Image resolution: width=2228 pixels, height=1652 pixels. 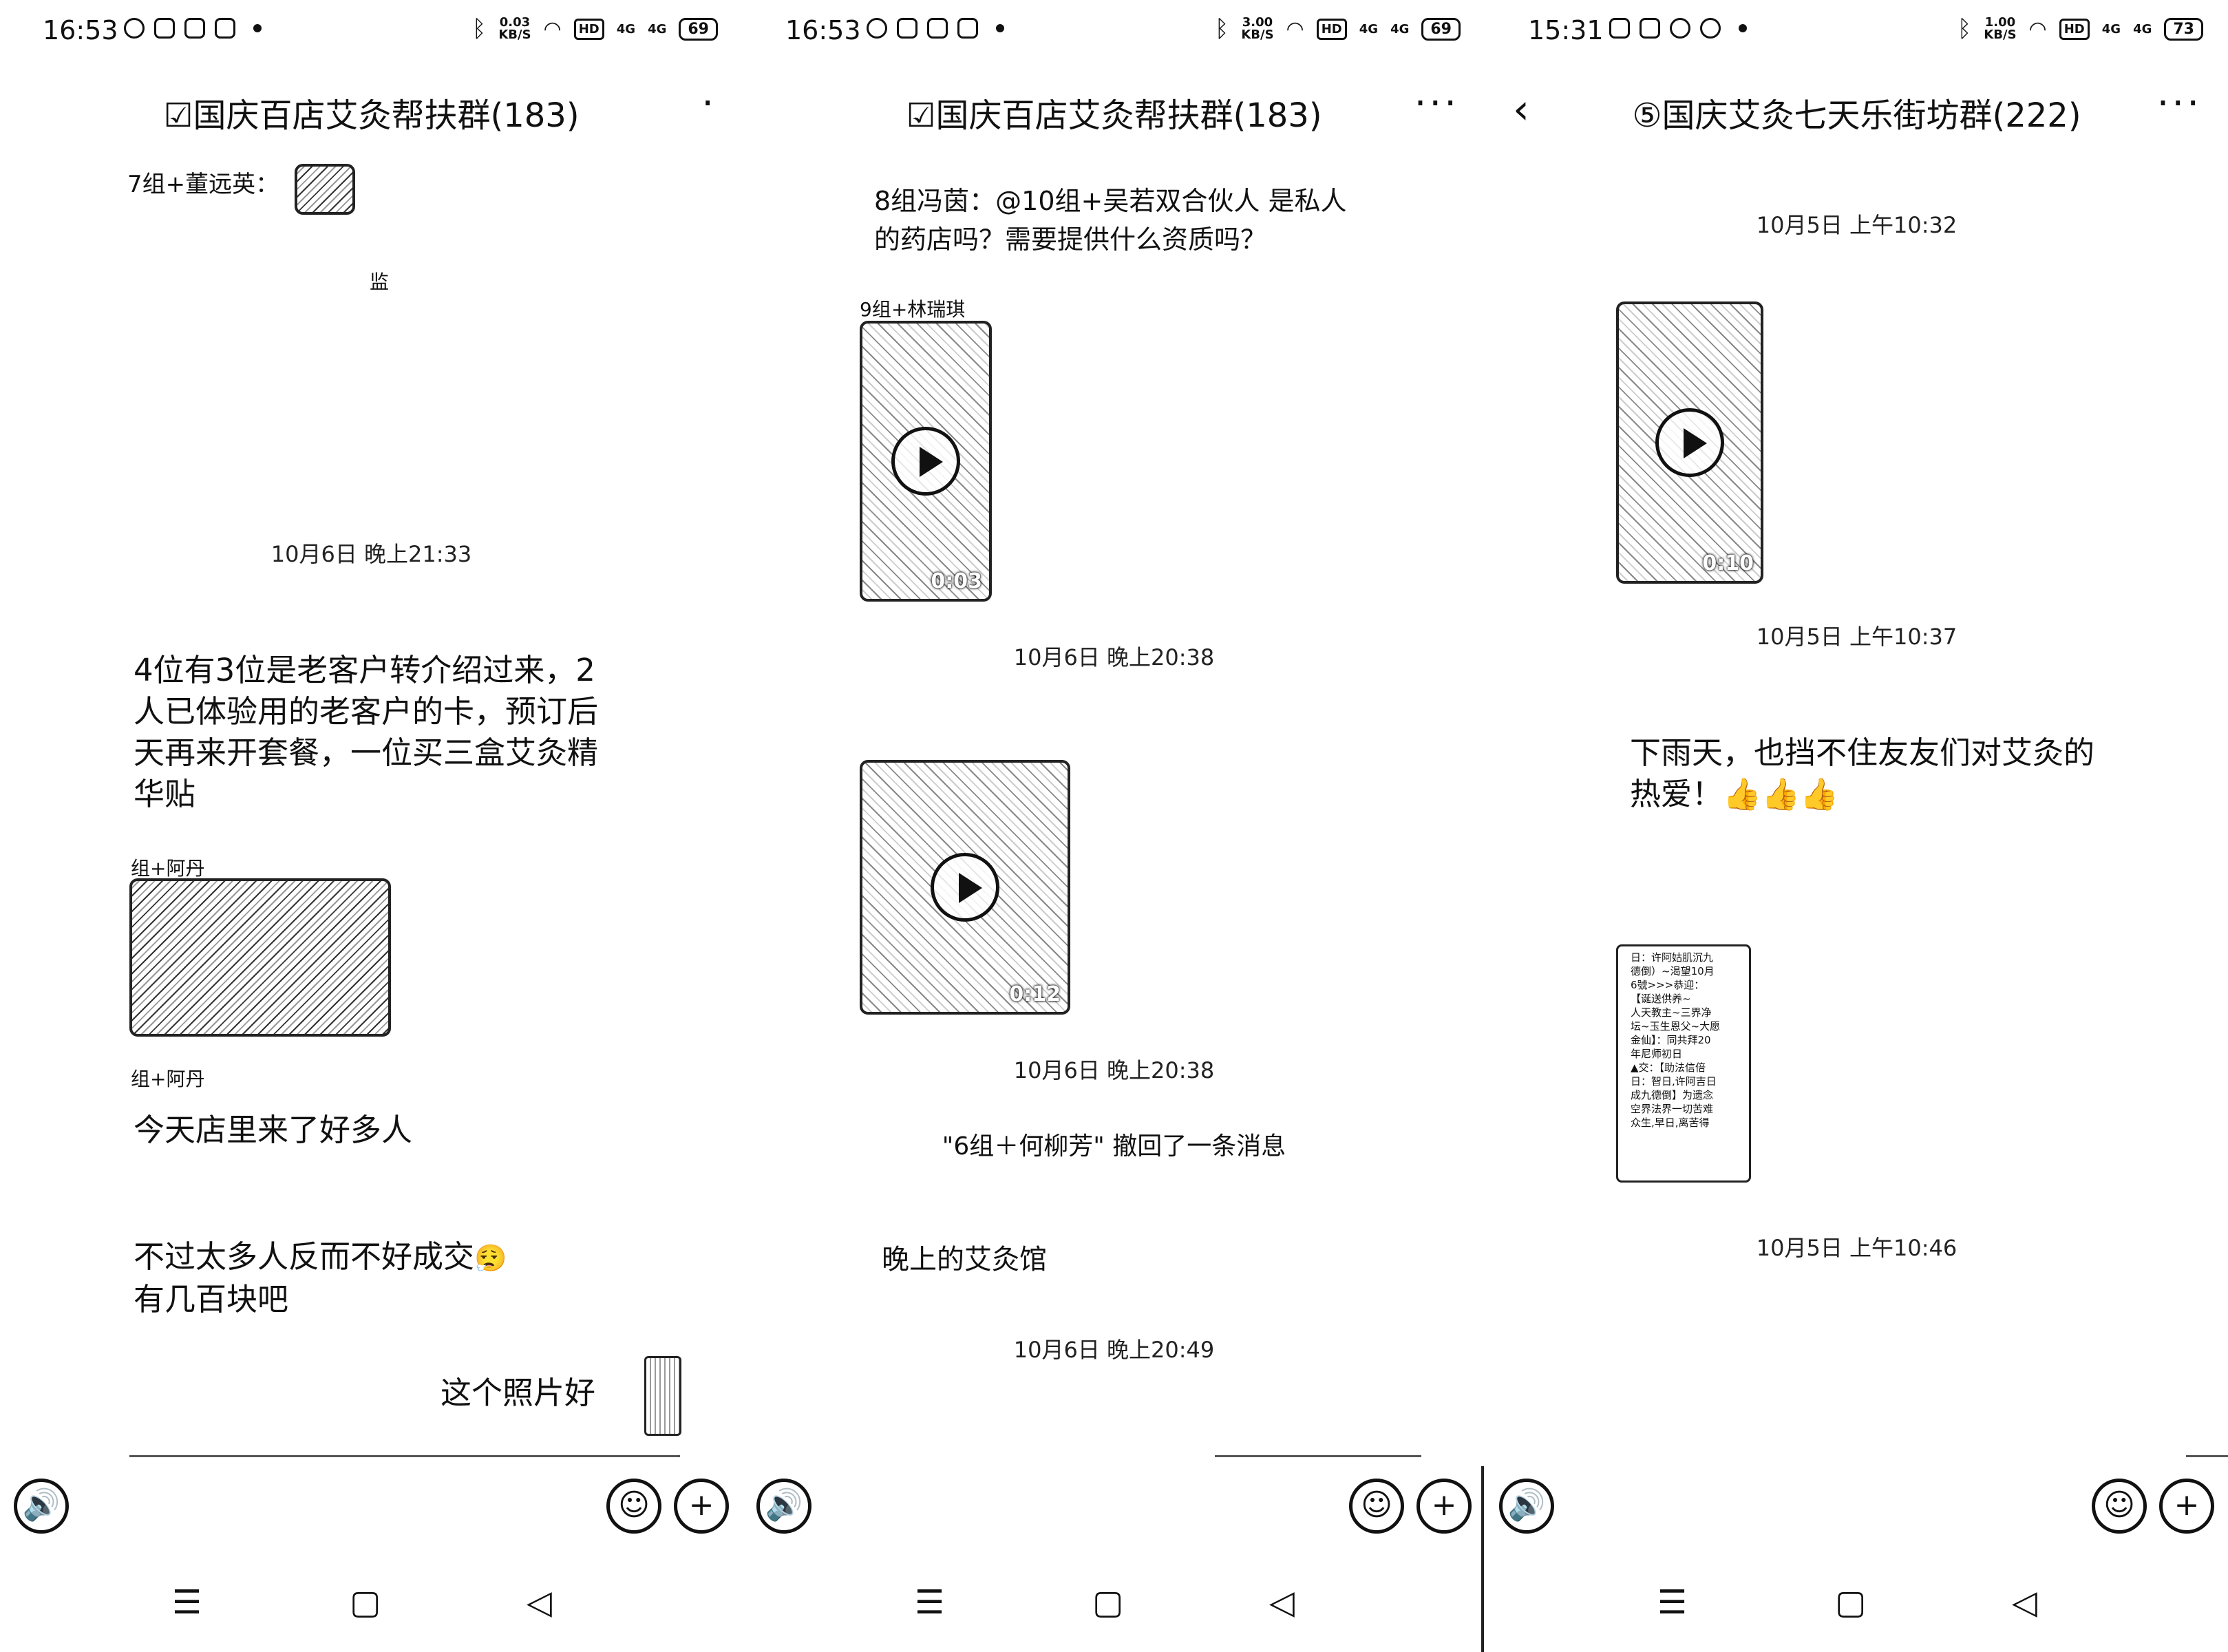 What do you see at coordinates (1114, 1350) in the screenshot?
I see `timestamp: 10月6日 晚上20:49` at bounding box center [1114, 1350].